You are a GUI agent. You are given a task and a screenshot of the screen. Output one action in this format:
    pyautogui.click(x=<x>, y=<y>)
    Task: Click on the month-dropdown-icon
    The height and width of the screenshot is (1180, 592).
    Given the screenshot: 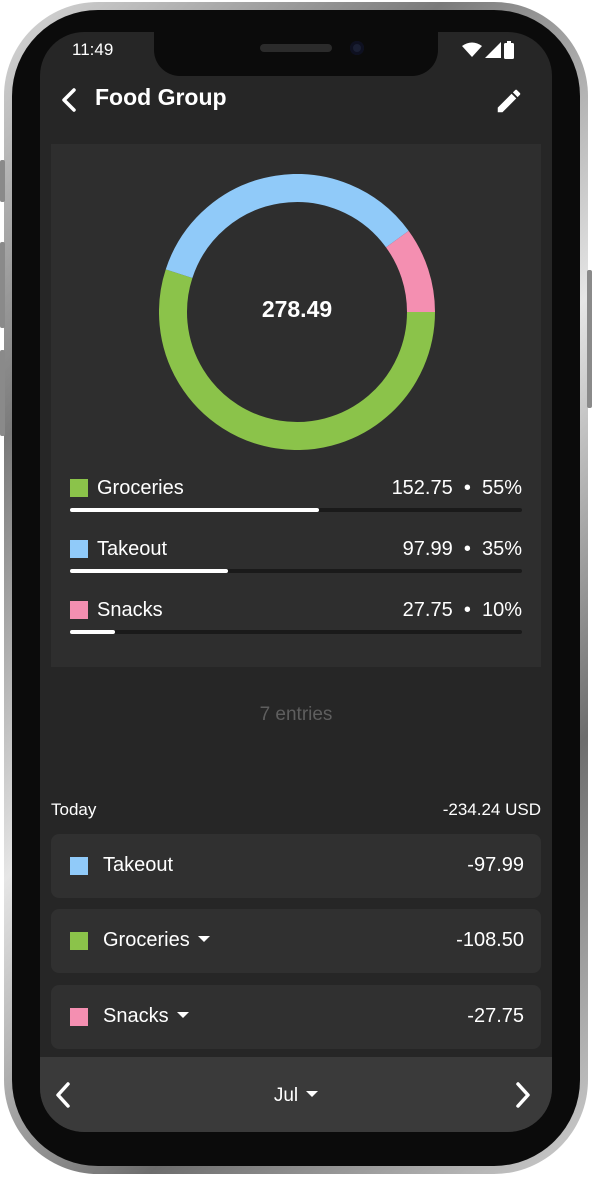 What is the action you would take?
    pyautogui.click(x=312, y=1093)
    